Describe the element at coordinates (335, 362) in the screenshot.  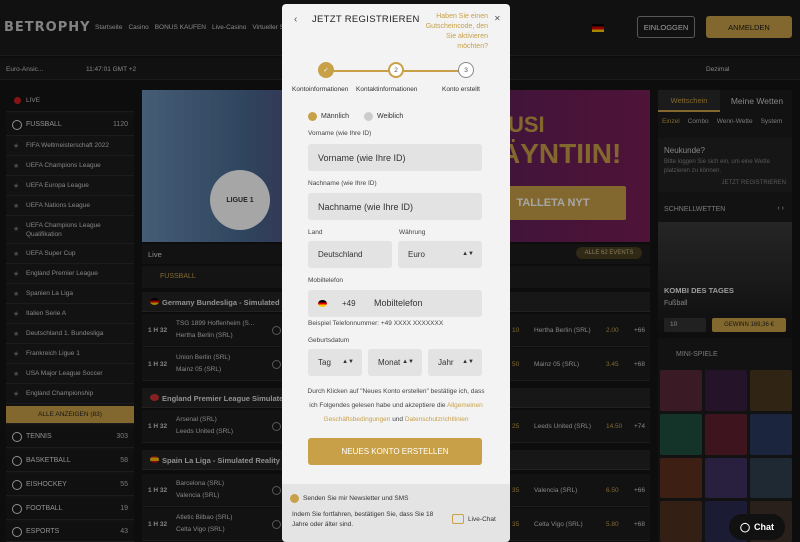
I see `day-select: Tag ▲▼` at that location.